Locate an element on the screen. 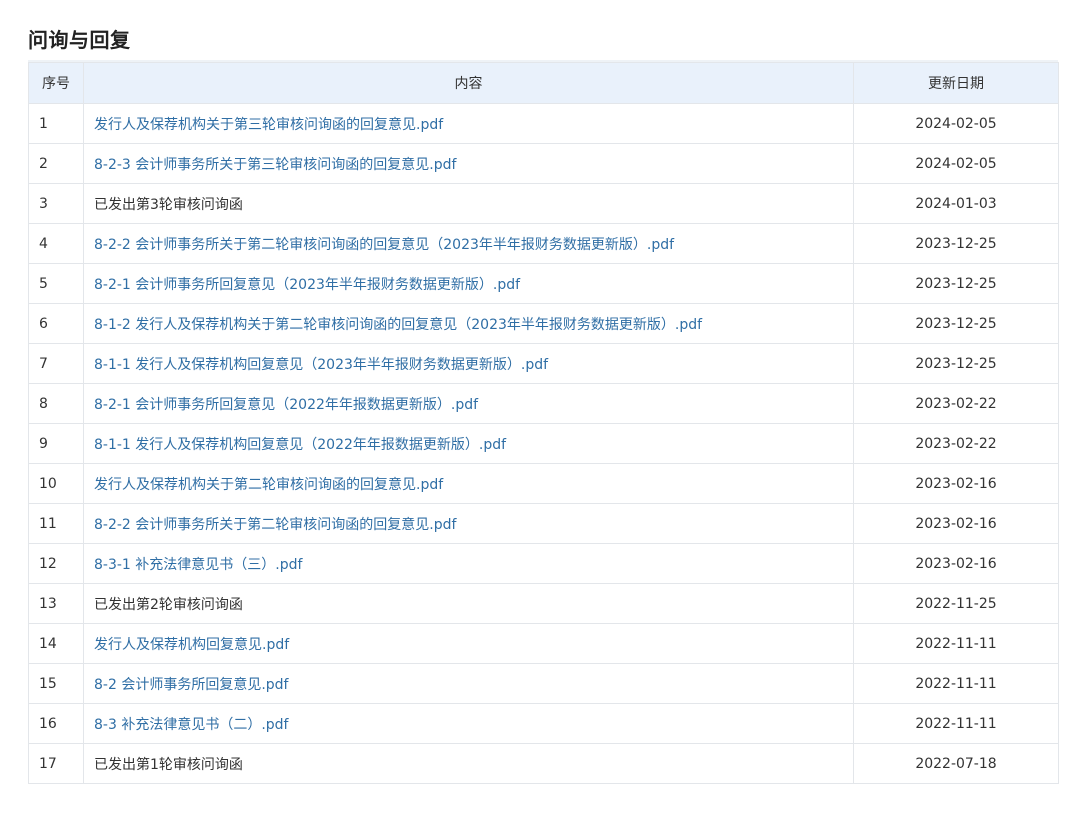 The width and height of the screenshot is (1080, 817). table-row: 12 8-3-1 补充法律意见书（三）.pdf 2023-02-16 is located at coordinates (543, 563).